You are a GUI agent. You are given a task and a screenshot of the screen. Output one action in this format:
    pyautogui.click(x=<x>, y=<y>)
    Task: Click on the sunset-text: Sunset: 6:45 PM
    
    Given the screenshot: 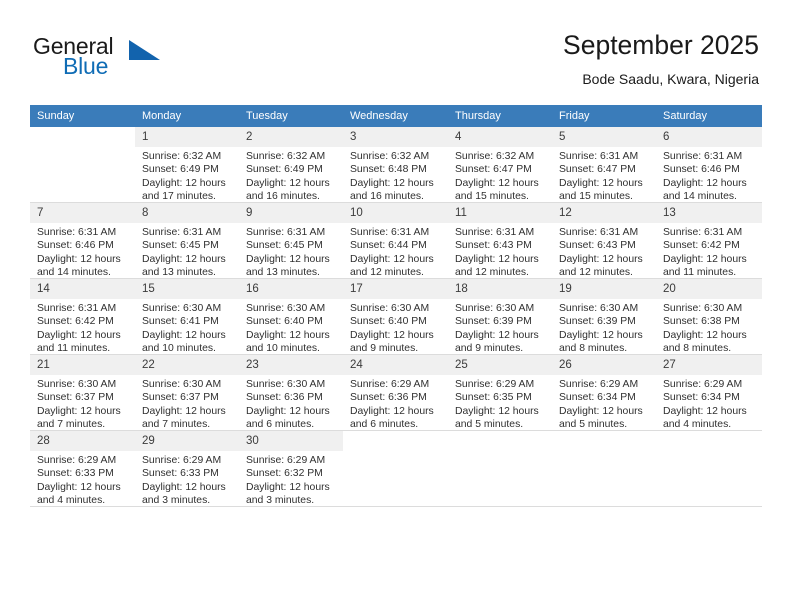 What is the action you would take?
    pyautogui.click(x=180, y=246)
    